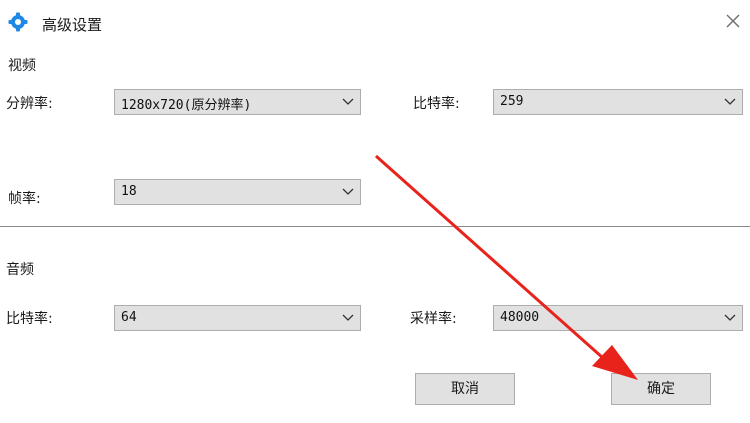  I want to click on resolution-select: 1280x720(原分辨率), so click(237, 102).